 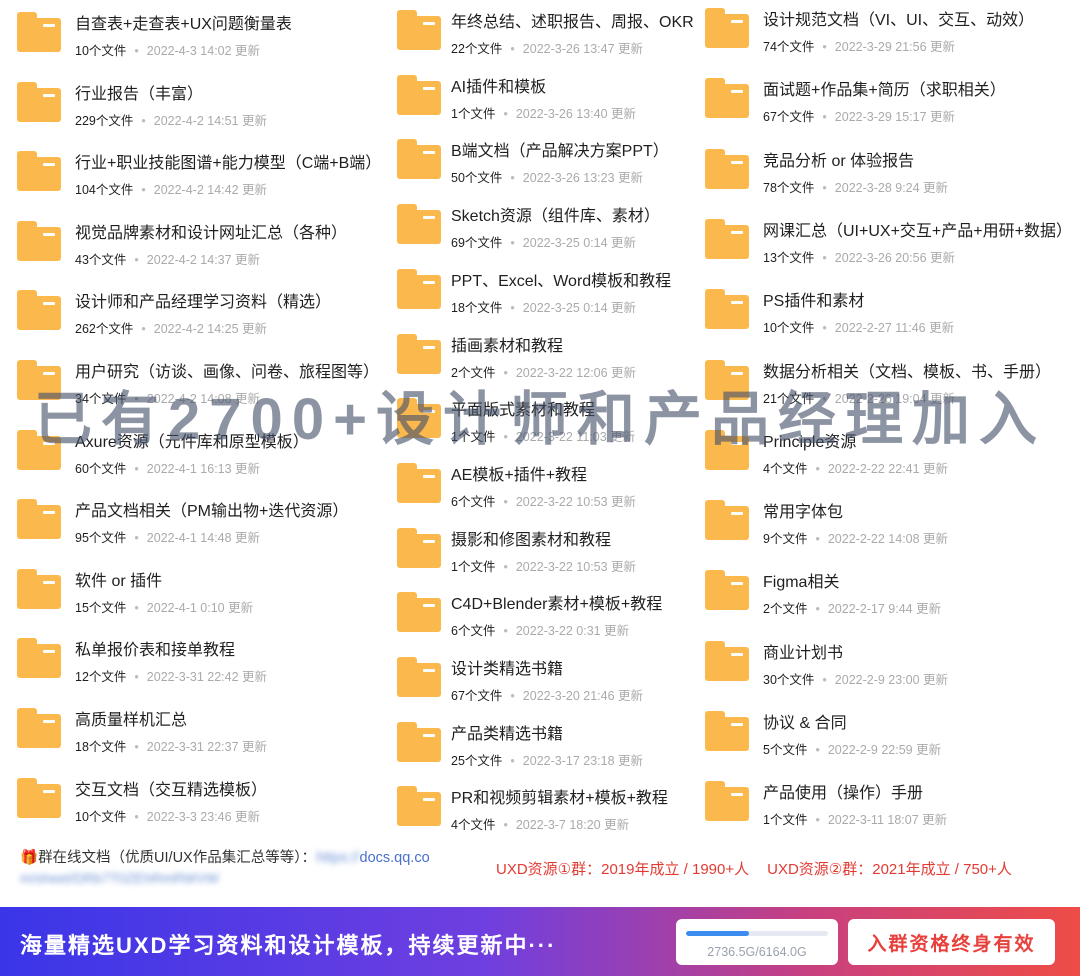 I want to click on folder-name: 行业报告（丰富）, so click(x=139, y=92).